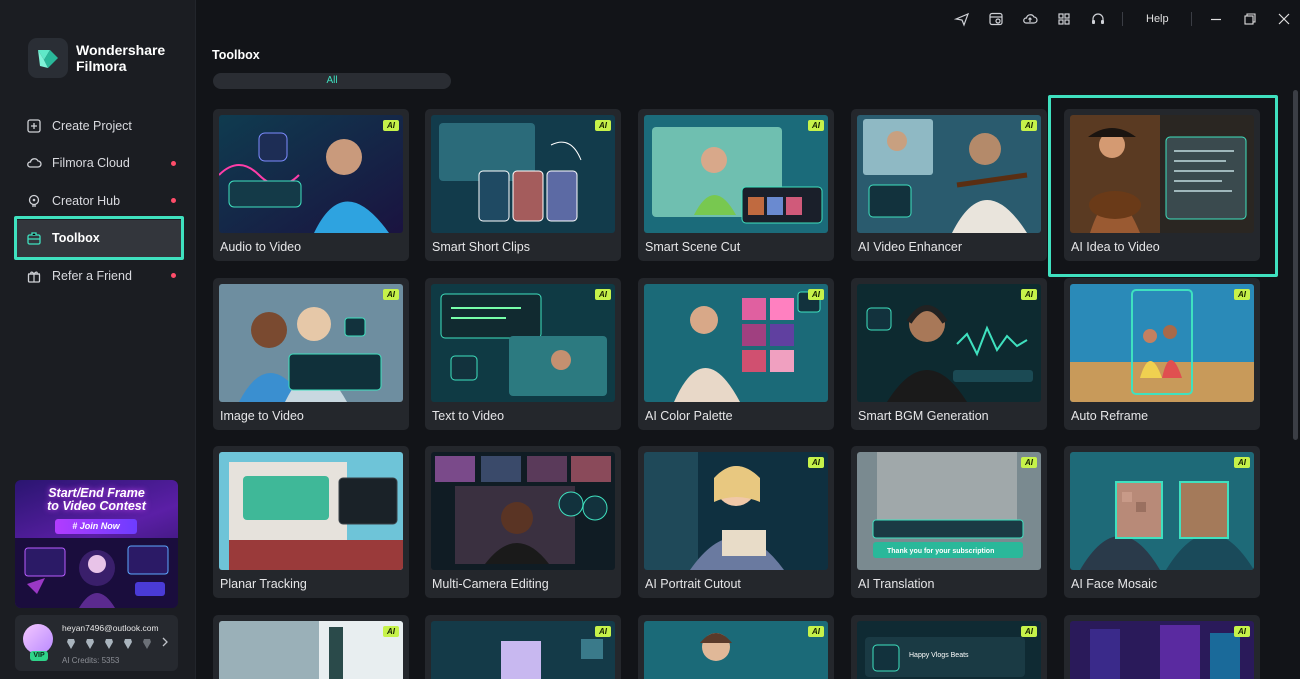  What do you see at coordinates (263, 584) in the screenshot?
I see `tool-label: Planar Tracking` at bounding box center [263, 584].